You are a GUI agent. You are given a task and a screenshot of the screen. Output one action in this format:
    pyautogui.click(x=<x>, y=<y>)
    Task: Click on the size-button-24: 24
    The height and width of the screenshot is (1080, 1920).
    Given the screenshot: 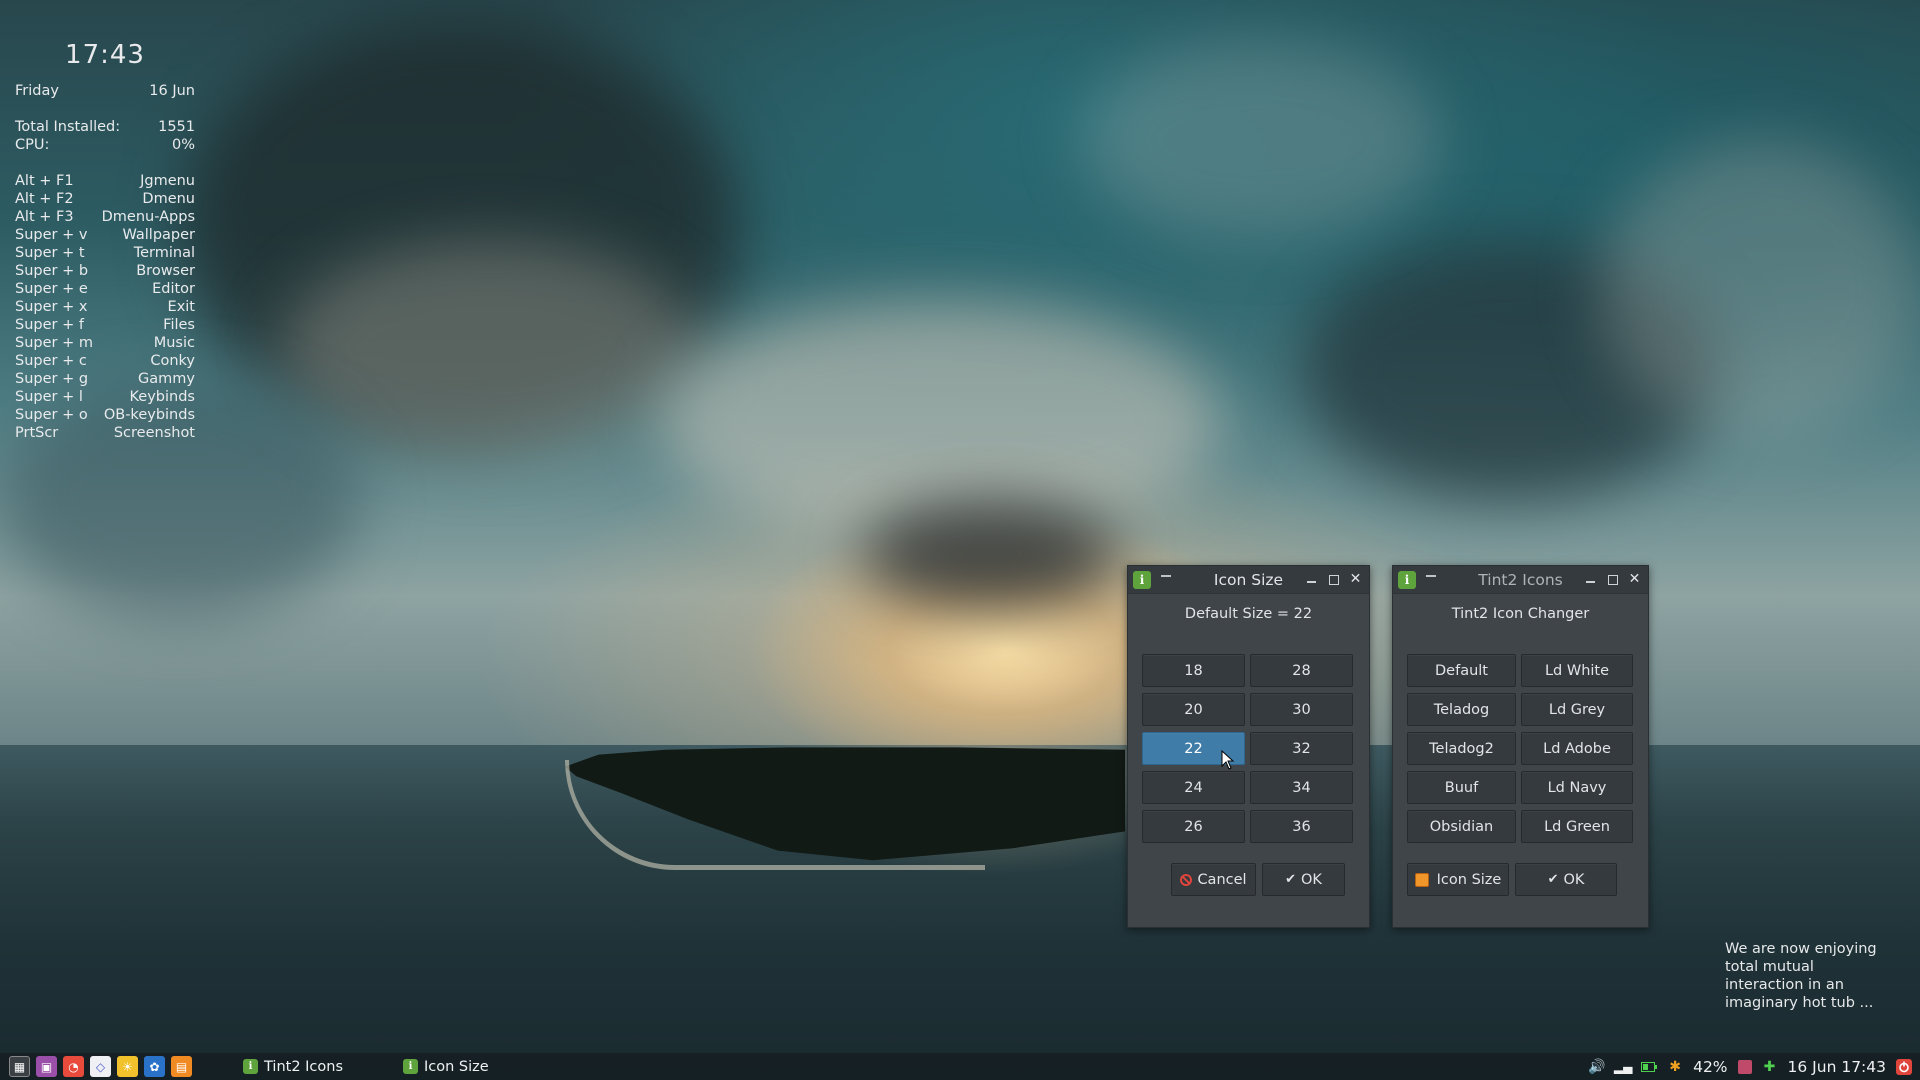 What is the action you would take?
    pyautogui.click(x=1193, y=787)
    